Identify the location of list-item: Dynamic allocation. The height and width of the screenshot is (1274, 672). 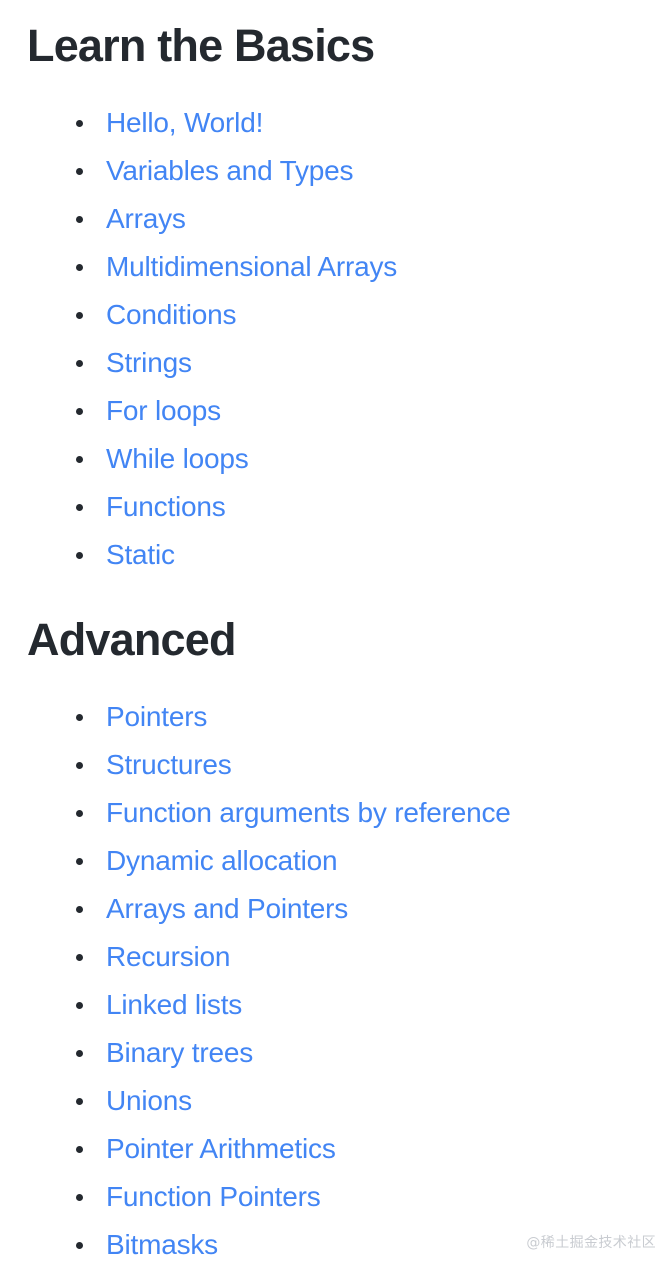
(336, 861).